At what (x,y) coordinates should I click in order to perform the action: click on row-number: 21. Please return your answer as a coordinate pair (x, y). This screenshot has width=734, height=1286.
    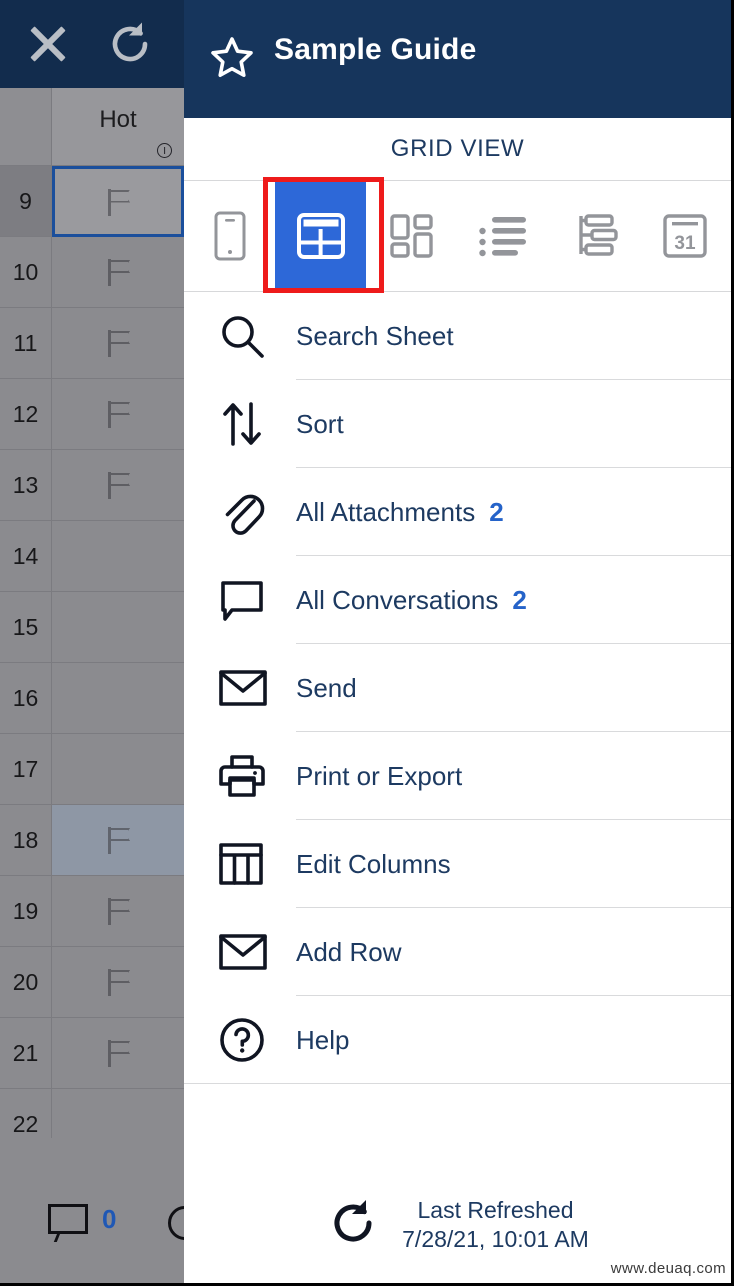
    Looking at the image, I should click on (26, 1053).